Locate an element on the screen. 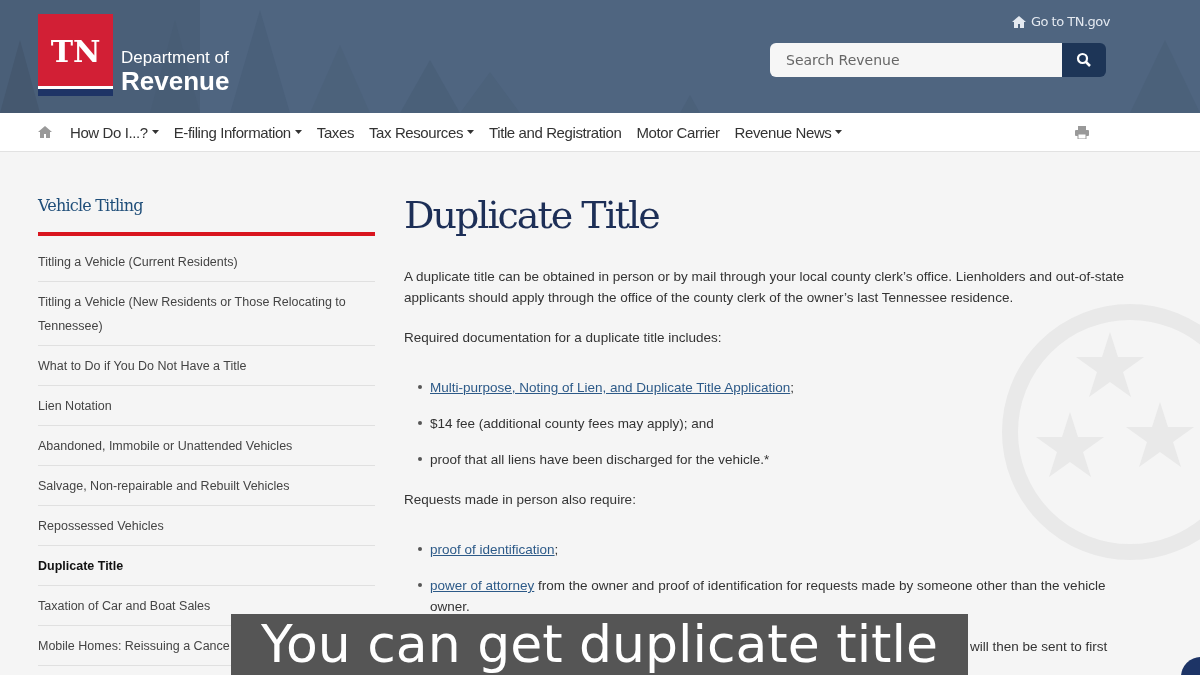 This screenshot has width=1200, height=675. sidebar-item: Taxation of Car and Boat Sales is located at coordinates (124, 606).